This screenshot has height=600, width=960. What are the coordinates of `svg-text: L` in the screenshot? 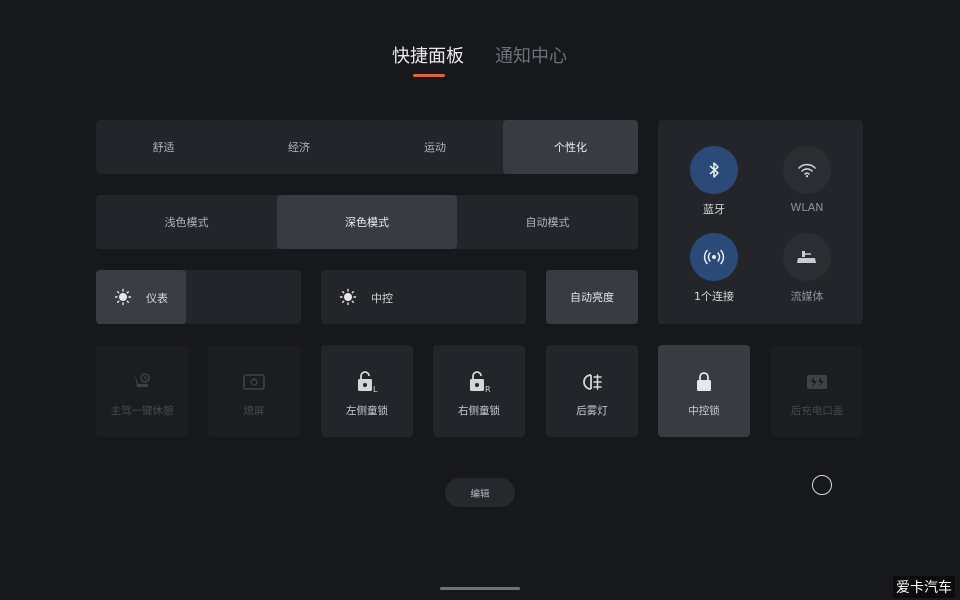 It's located at (375, 389).